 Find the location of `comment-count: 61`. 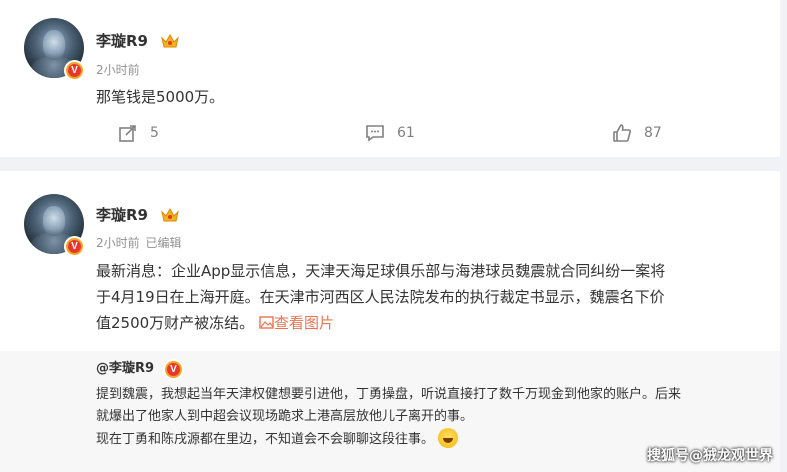

comment-count: 61 is located at coordinates (406, 133).